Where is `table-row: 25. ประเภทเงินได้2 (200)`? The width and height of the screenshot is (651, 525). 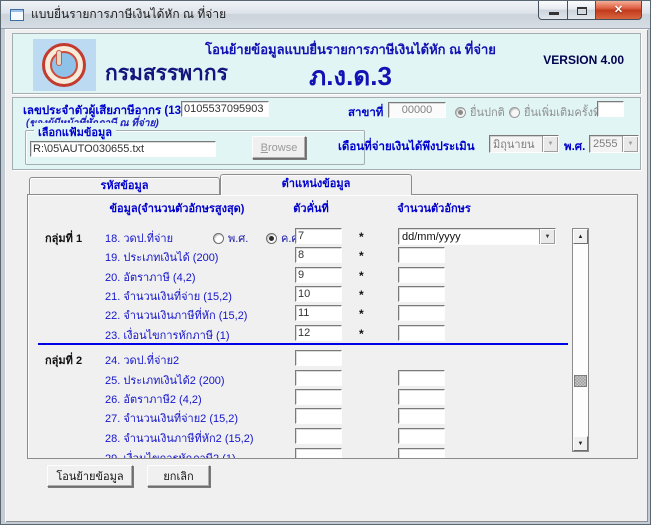
table-row: 25. ประเภทเงินได้2 (200) is located at coordinates (332, 379).